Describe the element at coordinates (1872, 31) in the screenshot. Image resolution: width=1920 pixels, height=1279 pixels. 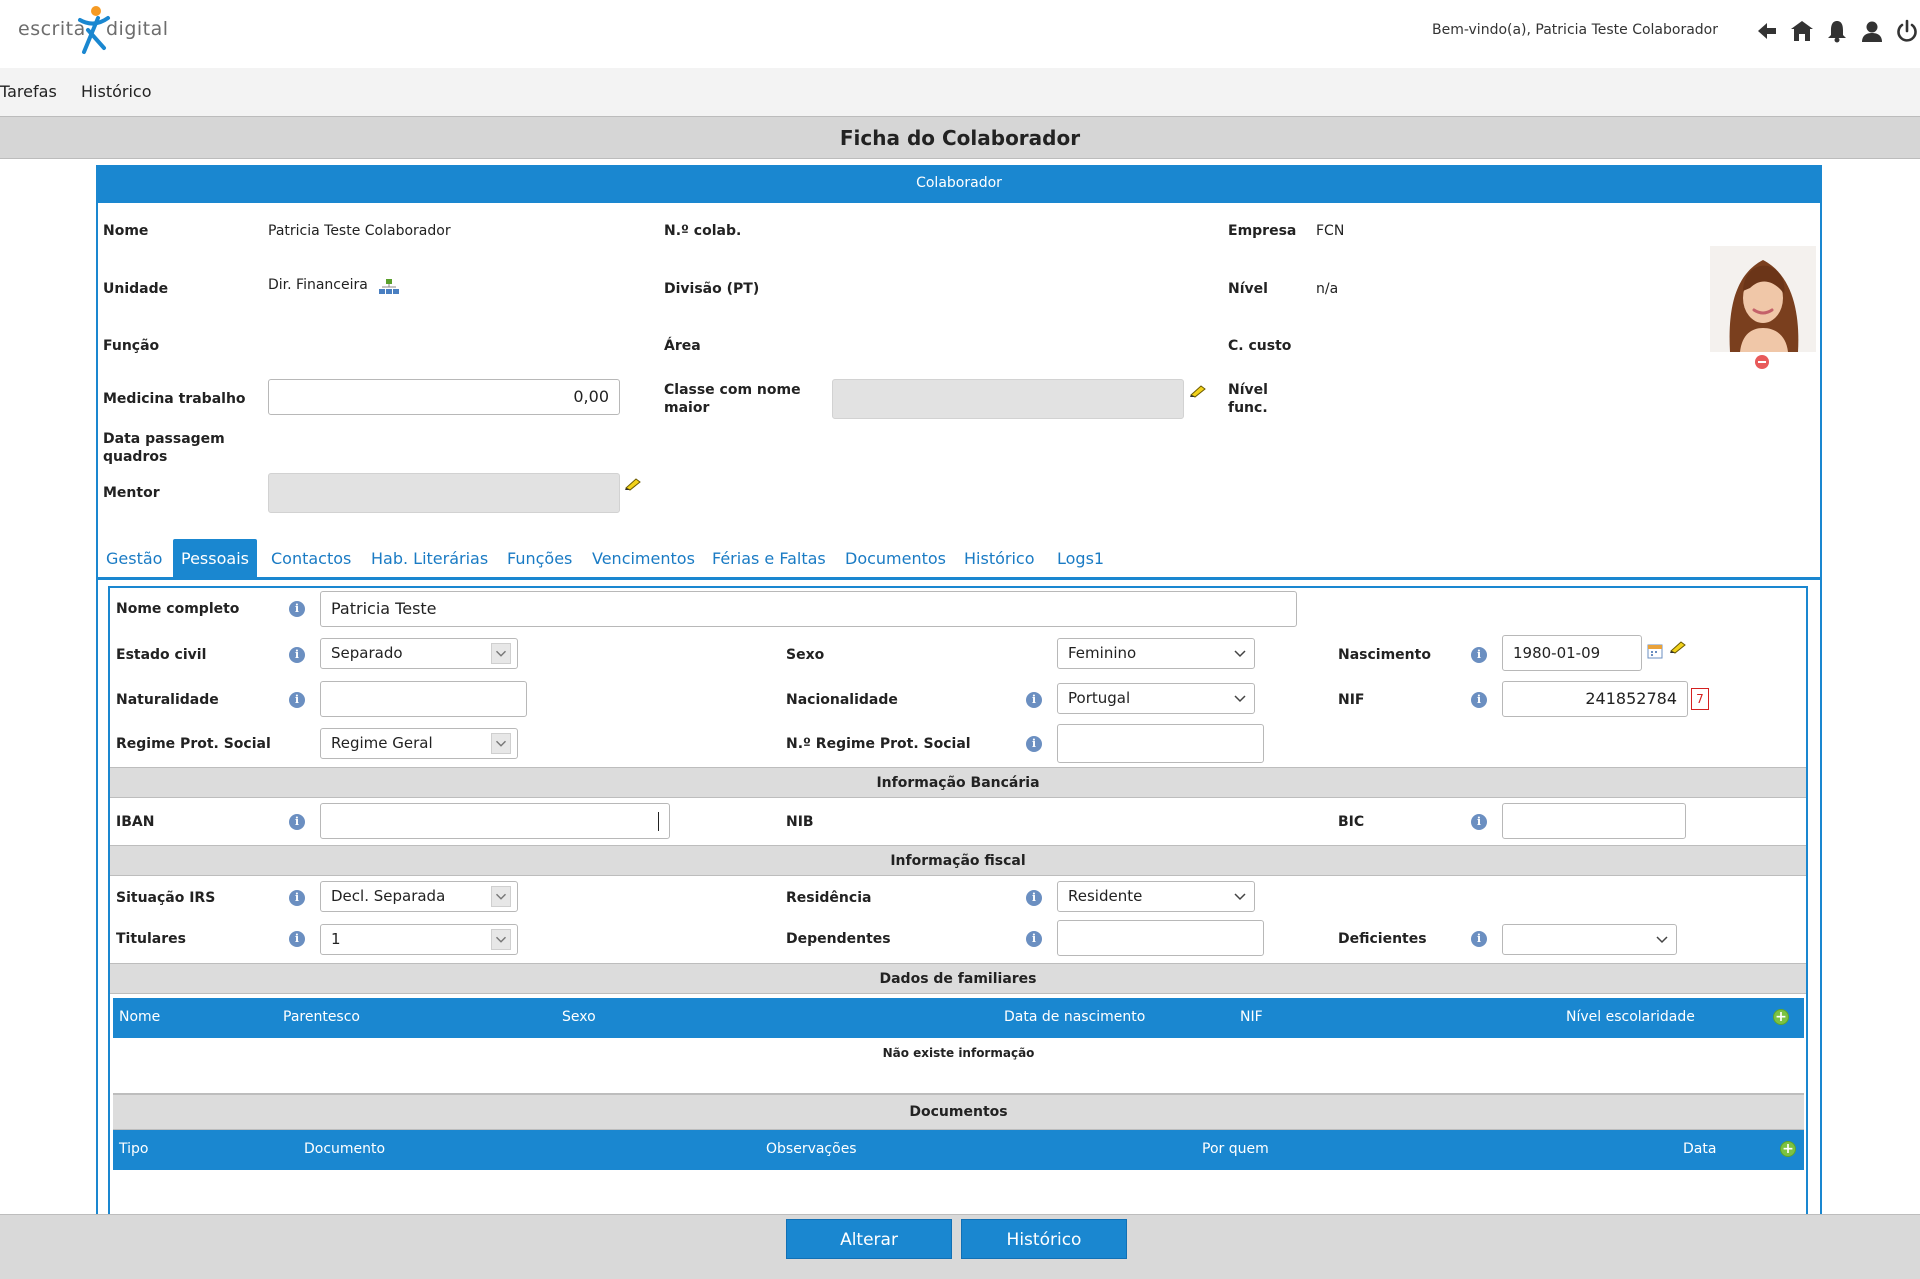
I see `user-icon` at that location.